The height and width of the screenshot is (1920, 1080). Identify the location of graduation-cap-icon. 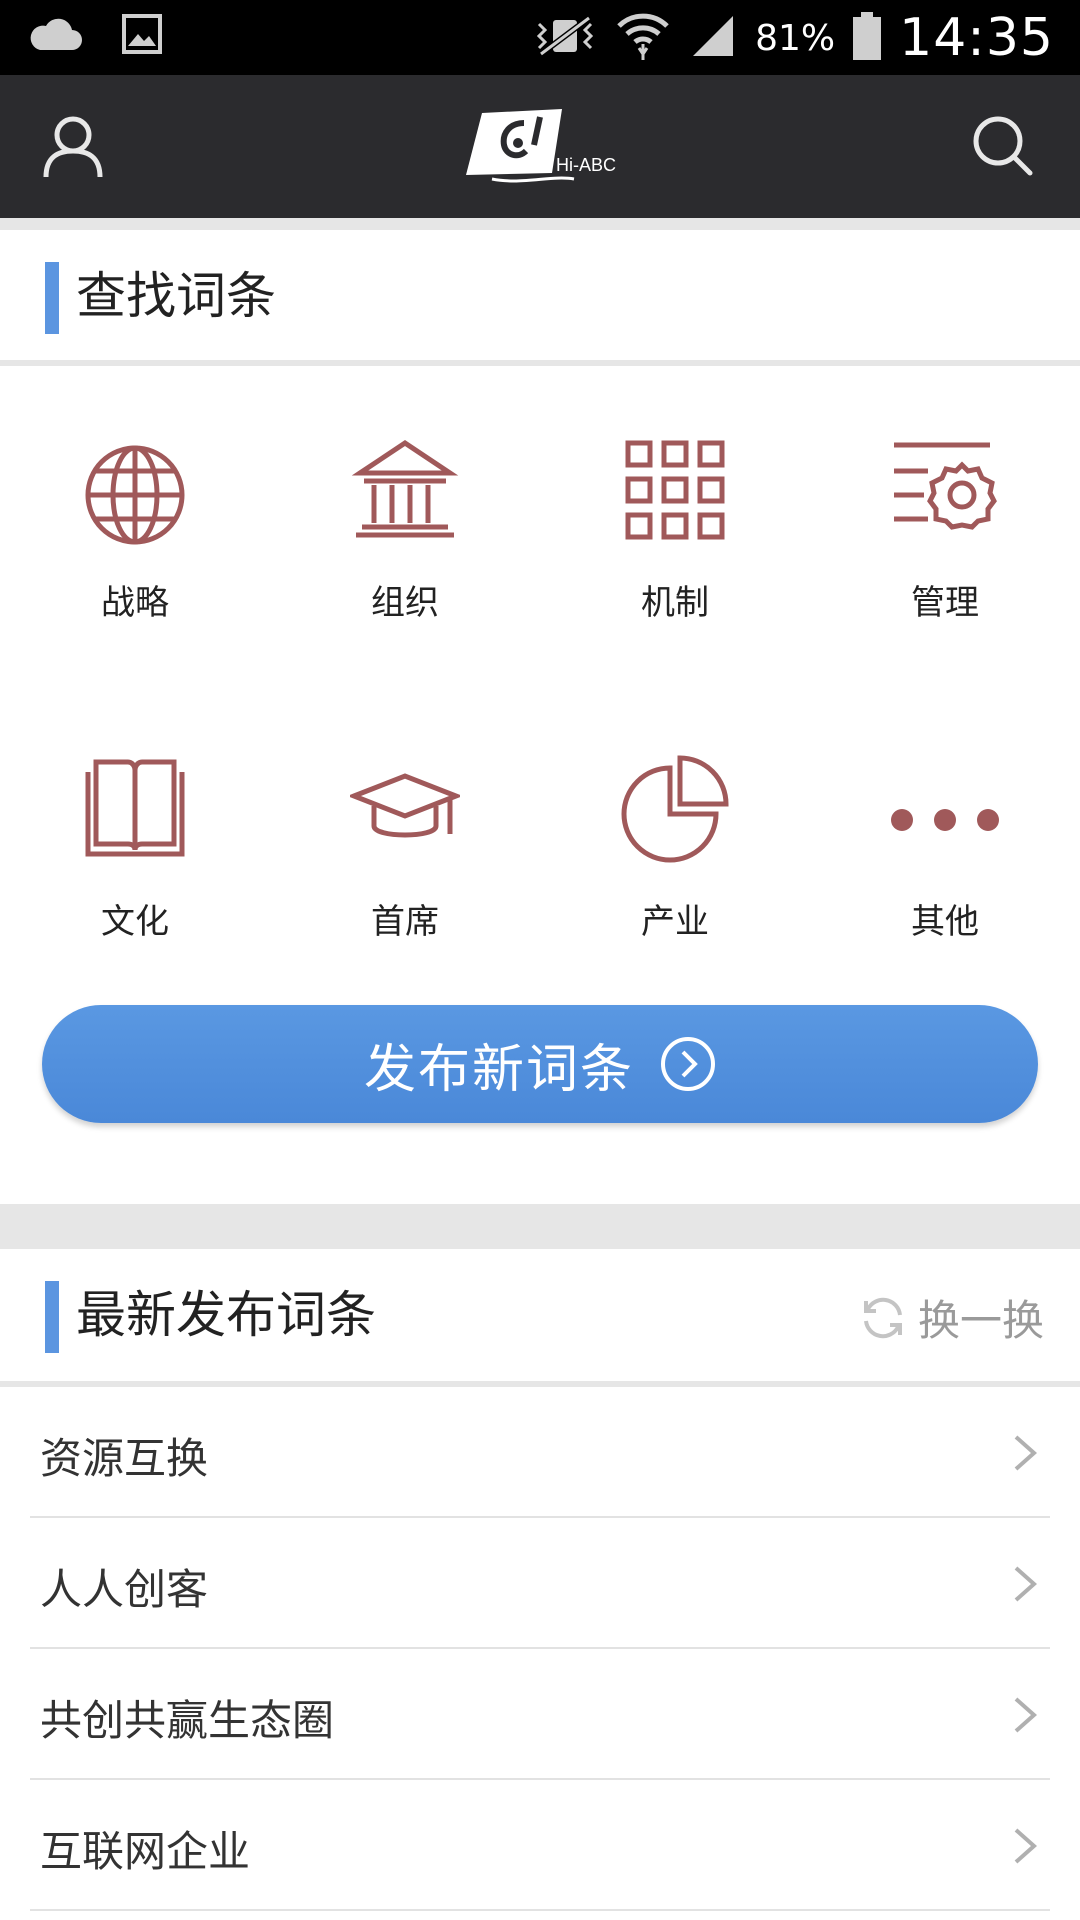
(405, 809).